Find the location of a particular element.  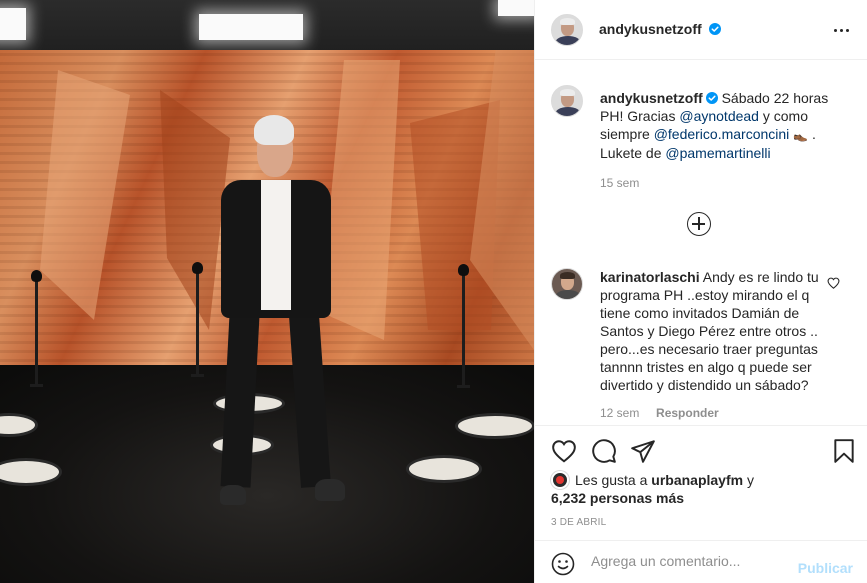

caption-avatar is located at coordinates (567, 101).